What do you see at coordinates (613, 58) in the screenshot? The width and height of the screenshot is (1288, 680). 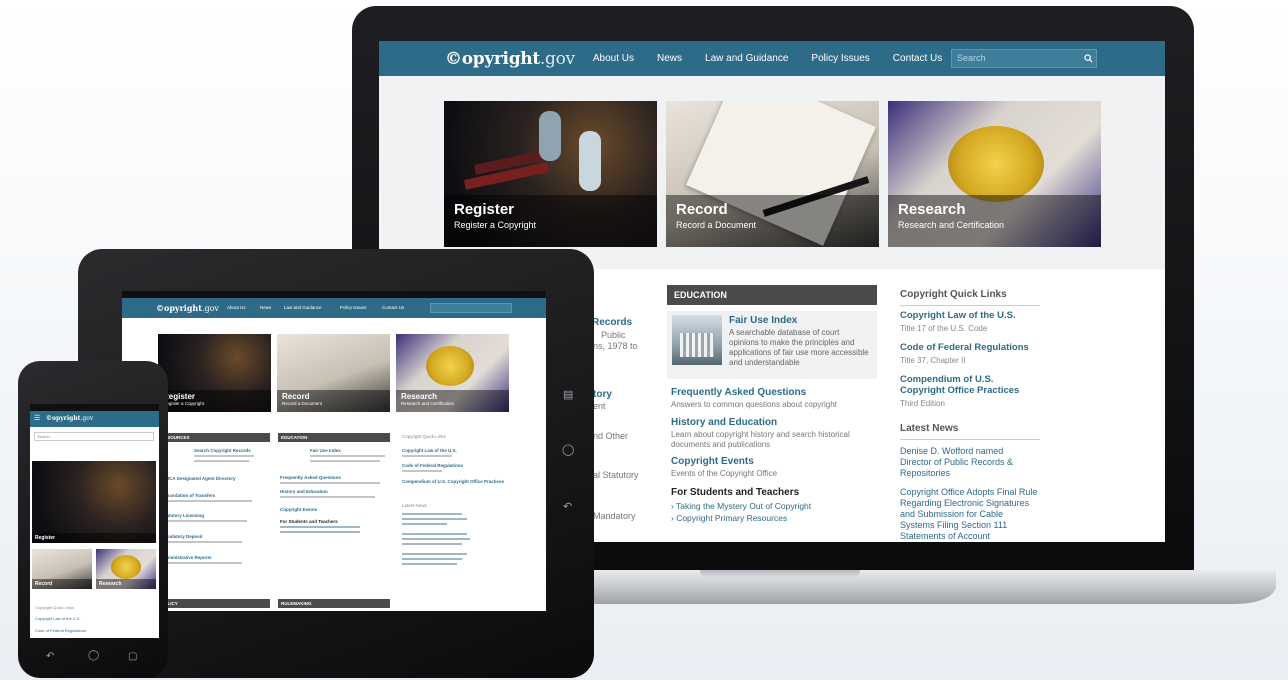 I see `nav-about-us: About Us` at bounding box center [613, 58].